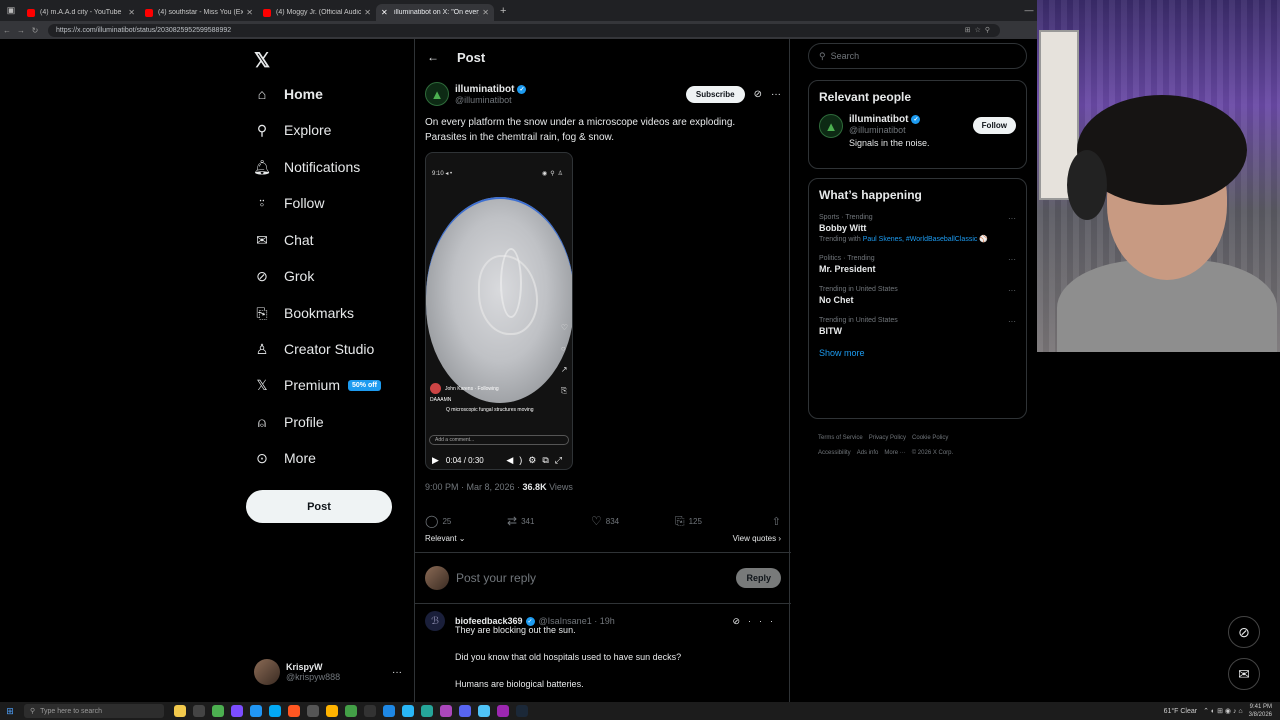 The image size is (1280, 720). What do you see at coordinates (932, 453) in the screenshot?
I see `footer-link: © 2026 X Corp.` at bounding box center [932, 453].